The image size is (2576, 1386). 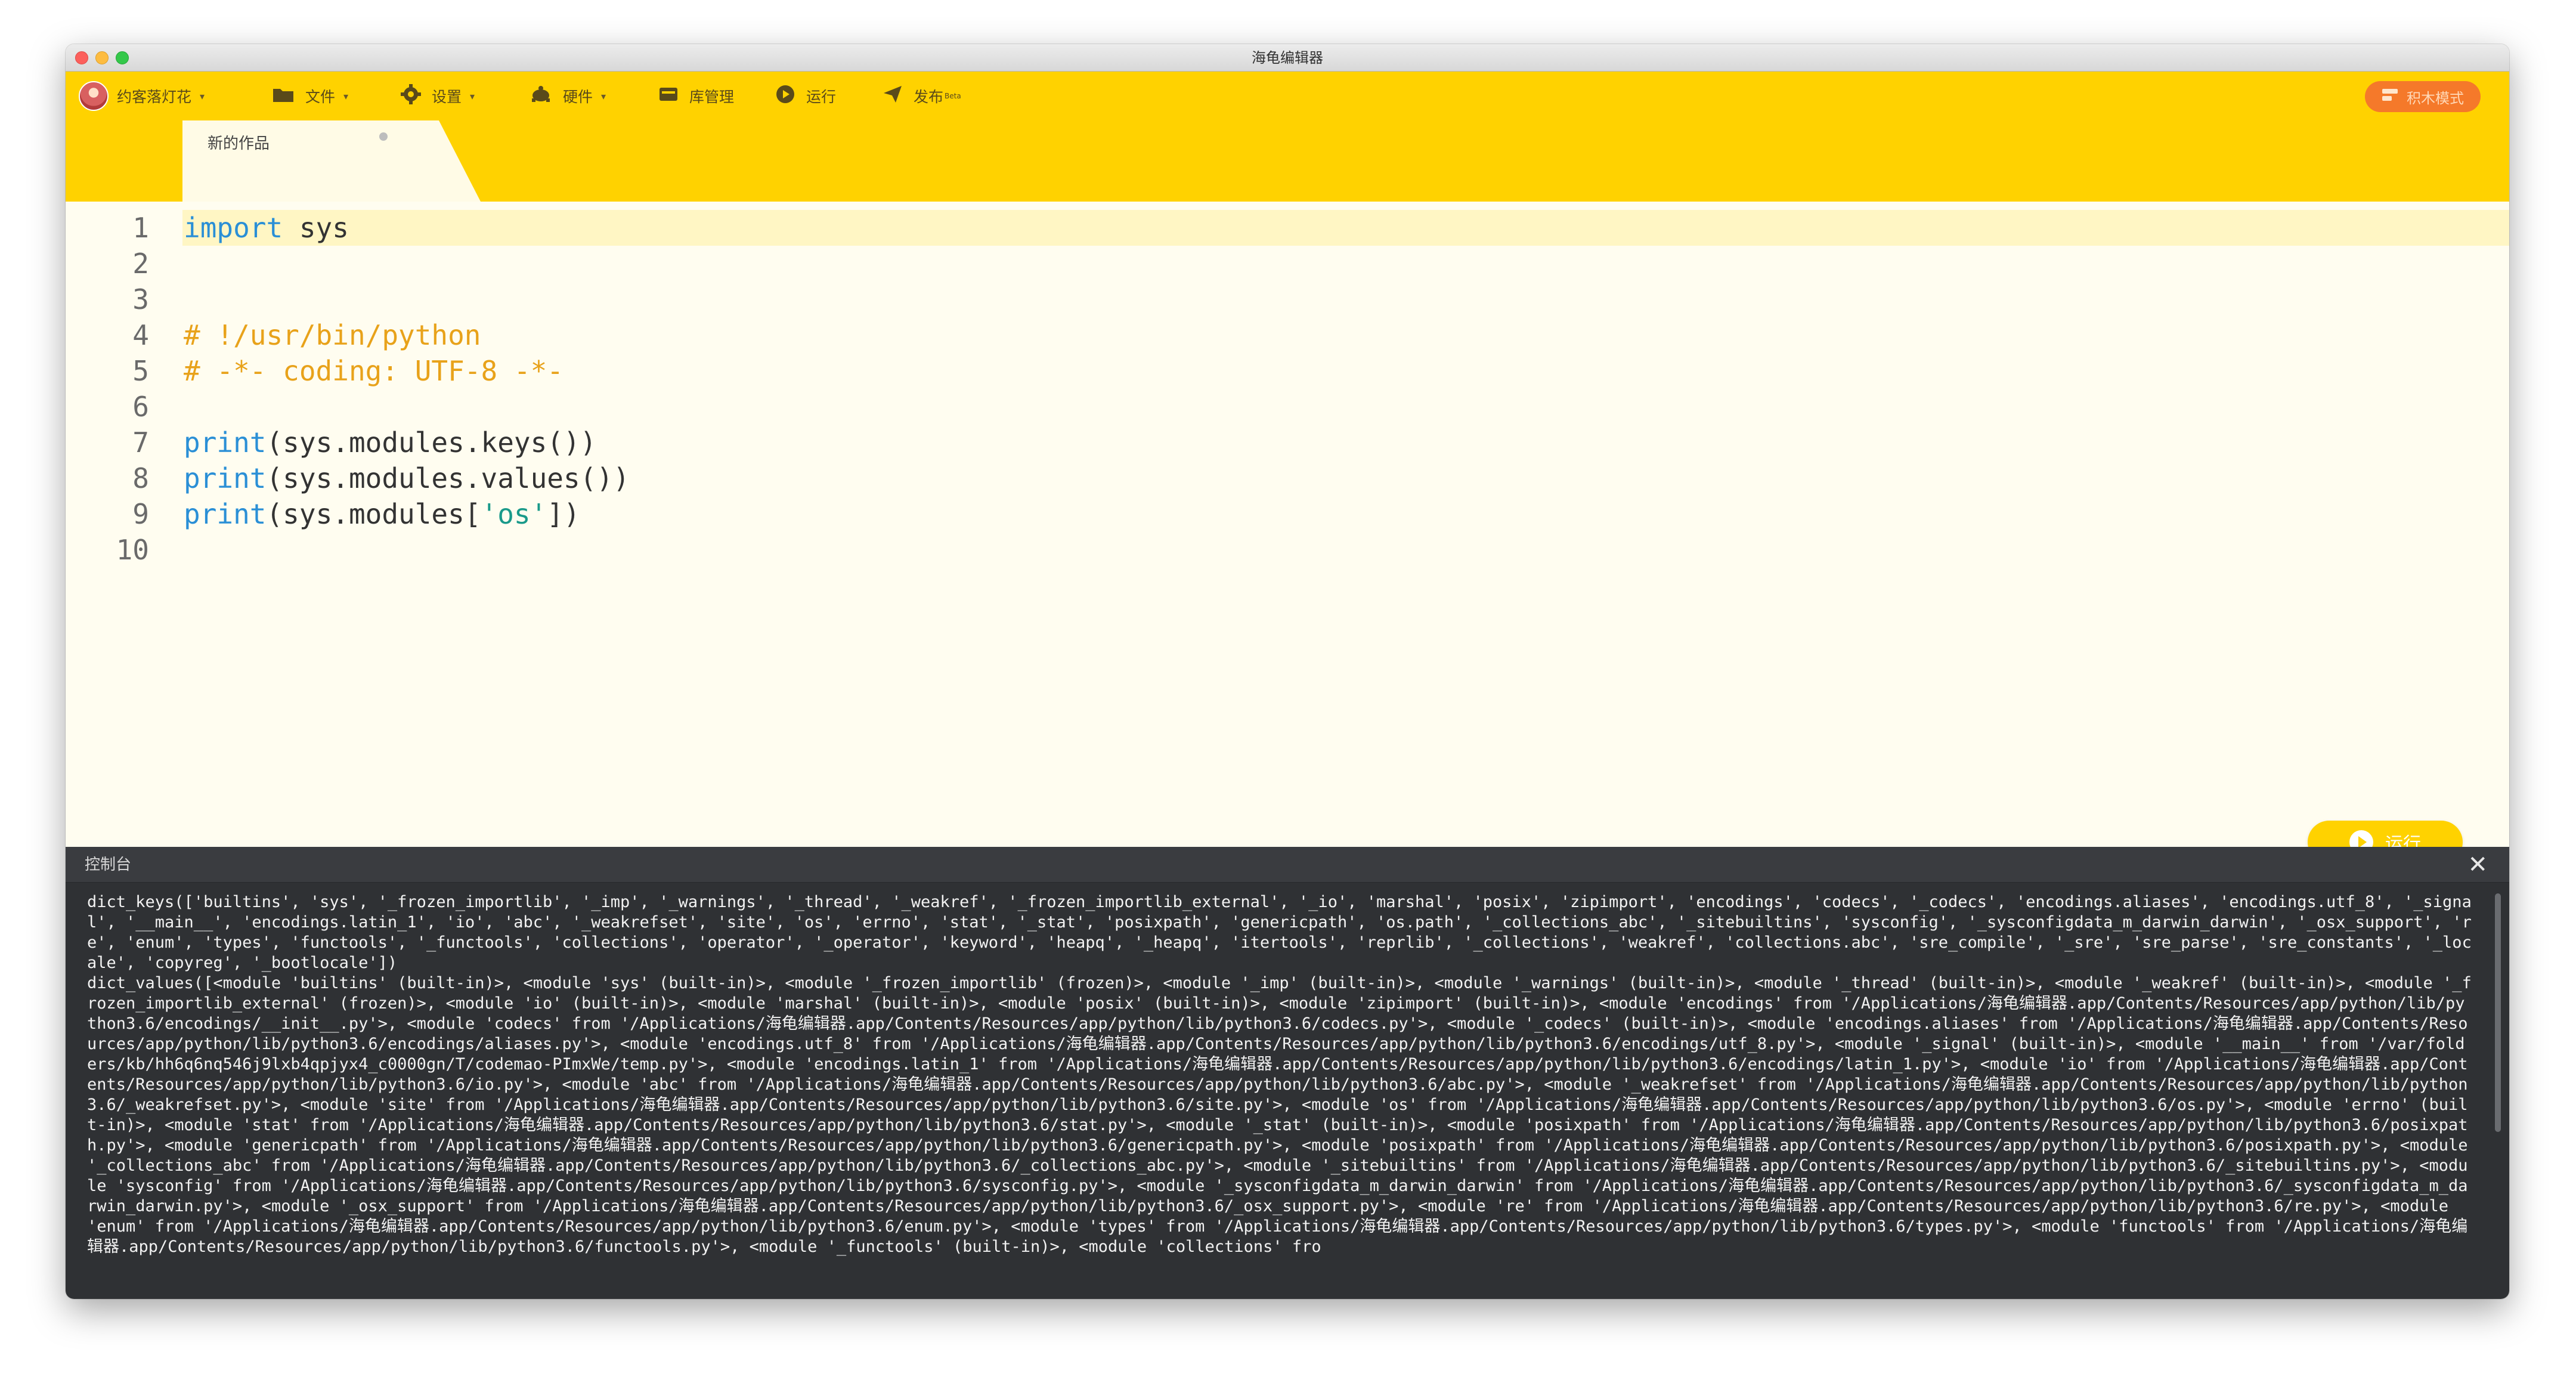 I want to click on tab-strip: 新的作品, so click(x=1288, y=161).